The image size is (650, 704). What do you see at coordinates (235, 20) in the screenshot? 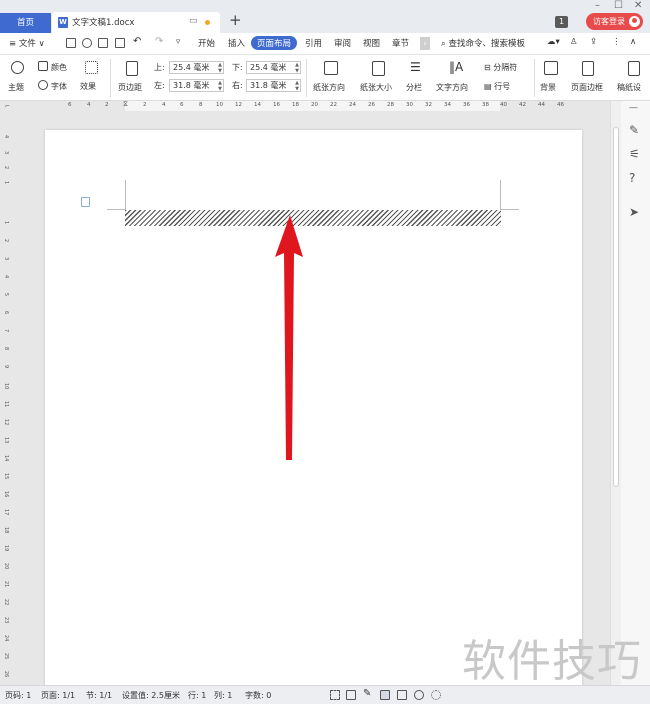
I see `new-tab-button: +` at bounding box center [235, 20].